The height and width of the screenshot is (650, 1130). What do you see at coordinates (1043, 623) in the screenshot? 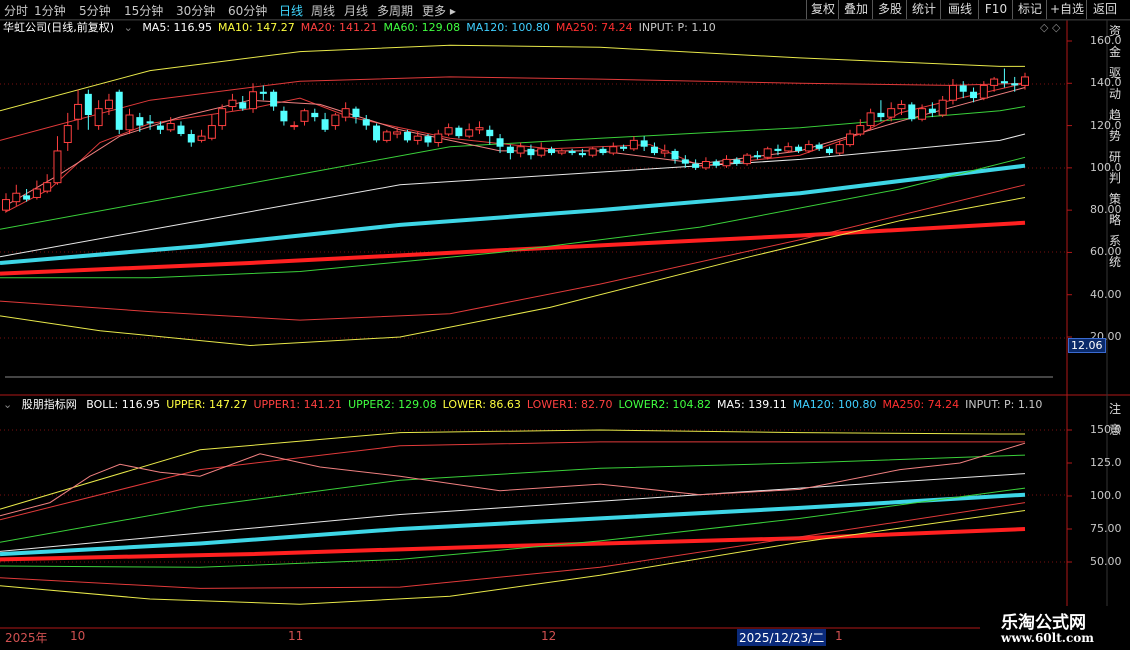
I see `logo-name: 乐淘公式网` at bounding box center [1043, 623].